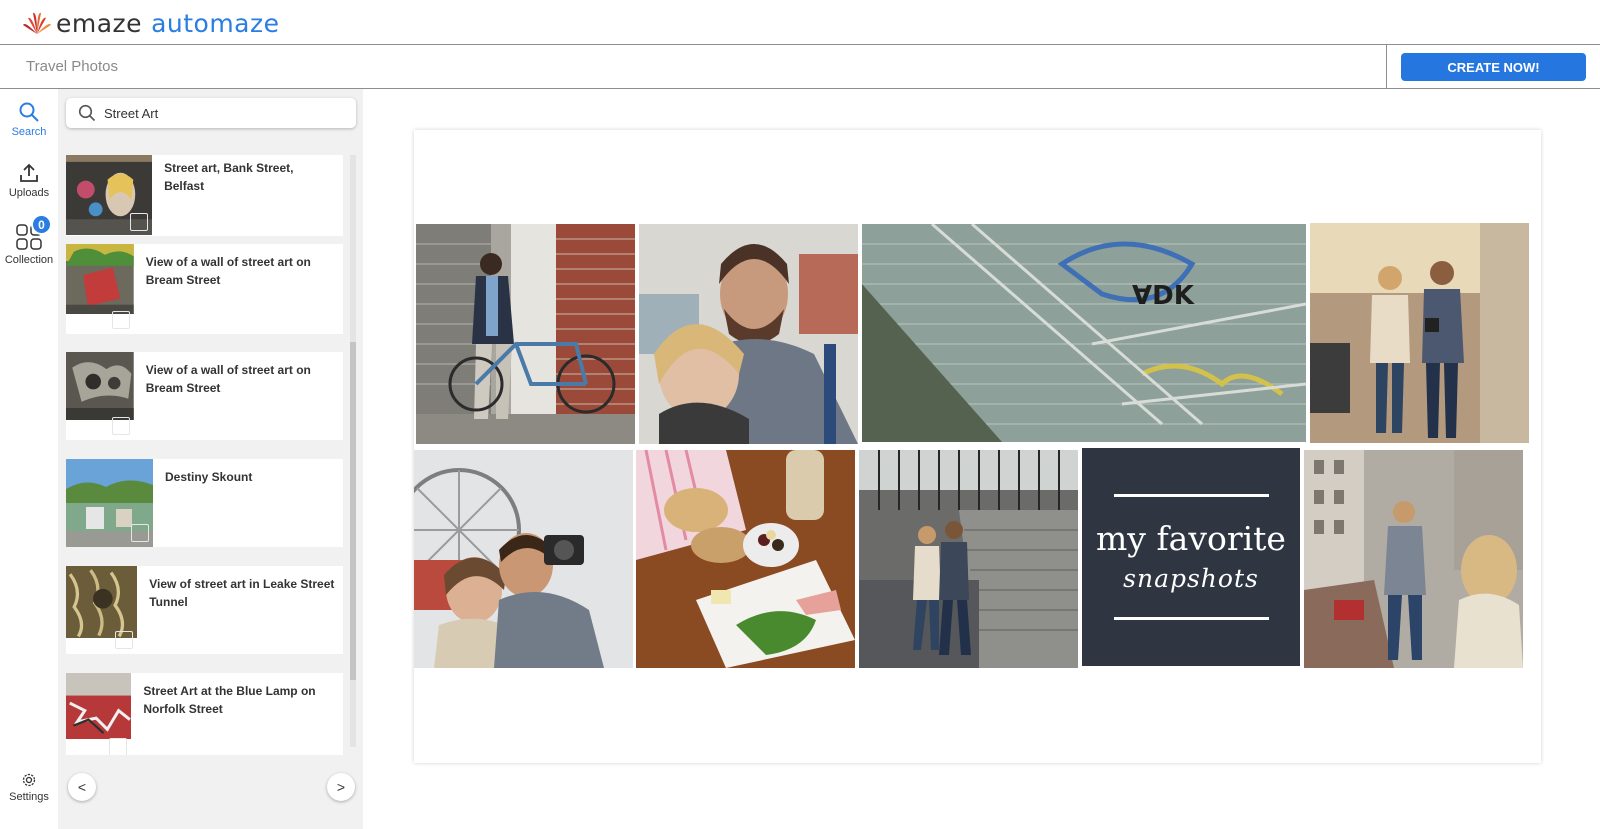 This screenshot has width=1600, height=829. I want to click on search-box, so click(211, 113).